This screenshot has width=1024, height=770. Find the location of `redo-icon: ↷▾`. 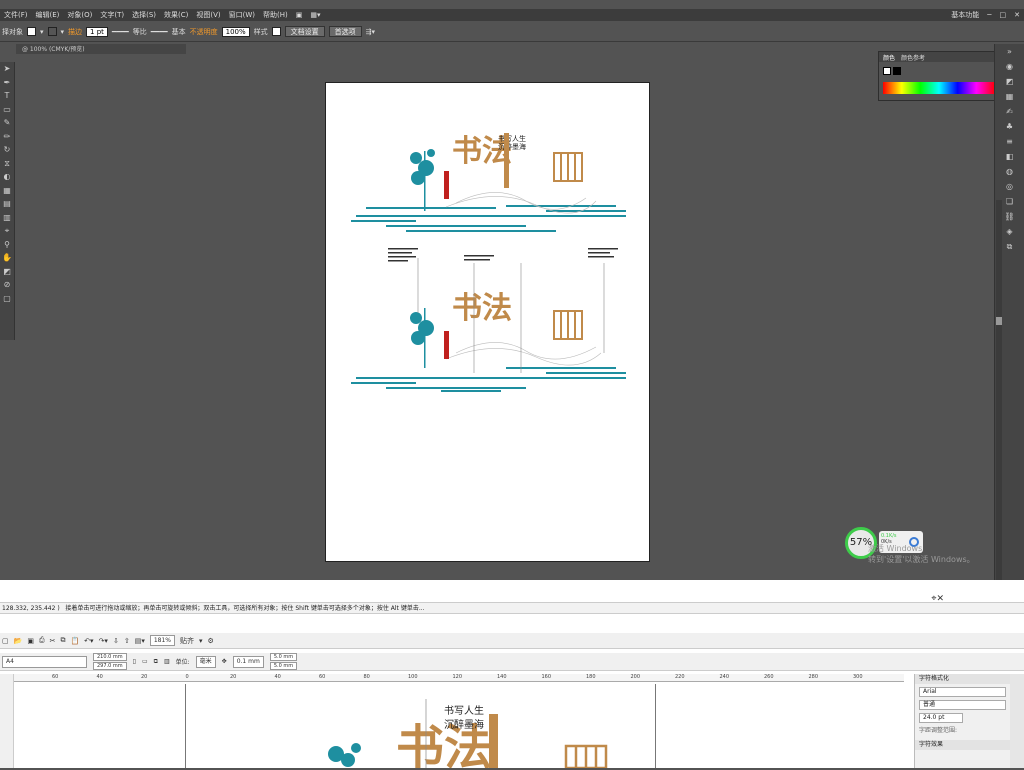

redo-icon: ↷▾ is located at coordinates (103, 641).